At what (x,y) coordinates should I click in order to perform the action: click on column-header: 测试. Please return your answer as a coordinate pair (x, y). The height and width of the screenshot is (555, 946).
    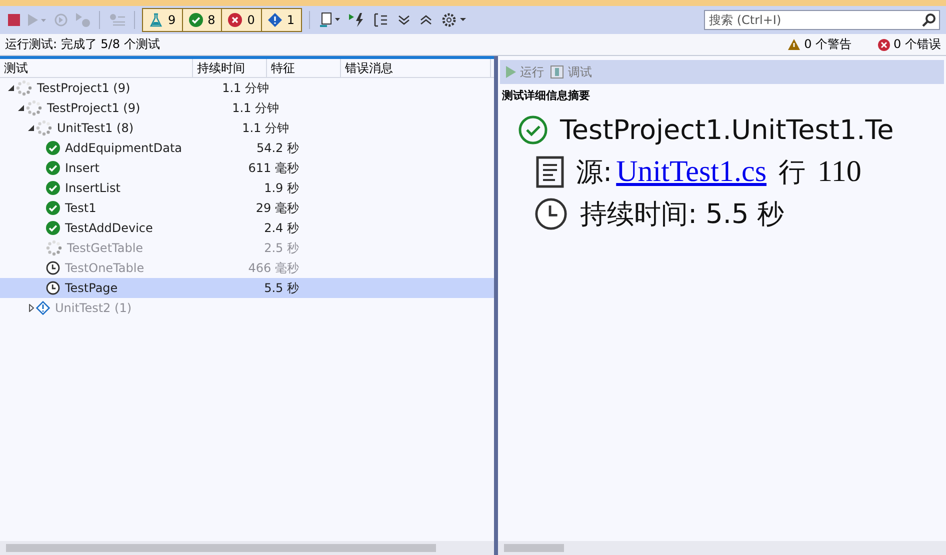
    Looking at the image, I should click on (96, 68).